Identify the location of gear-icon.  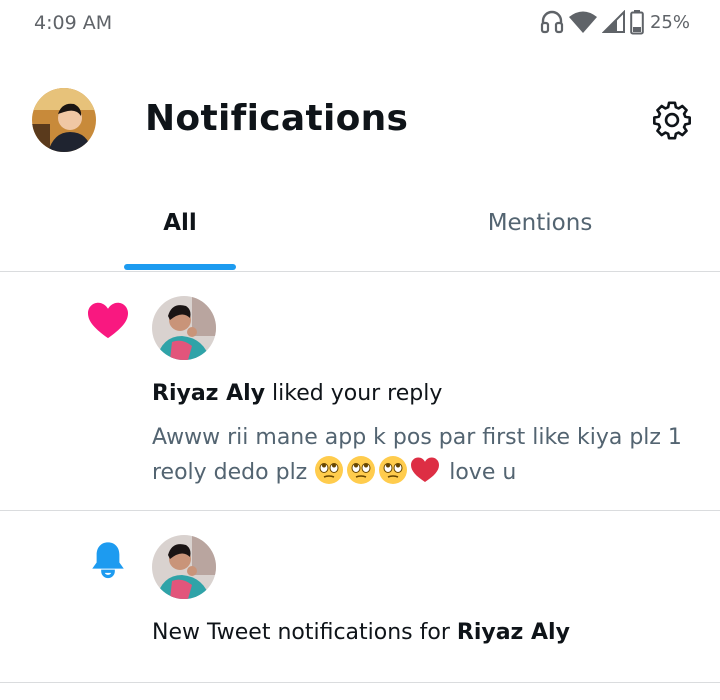
(672, 120).